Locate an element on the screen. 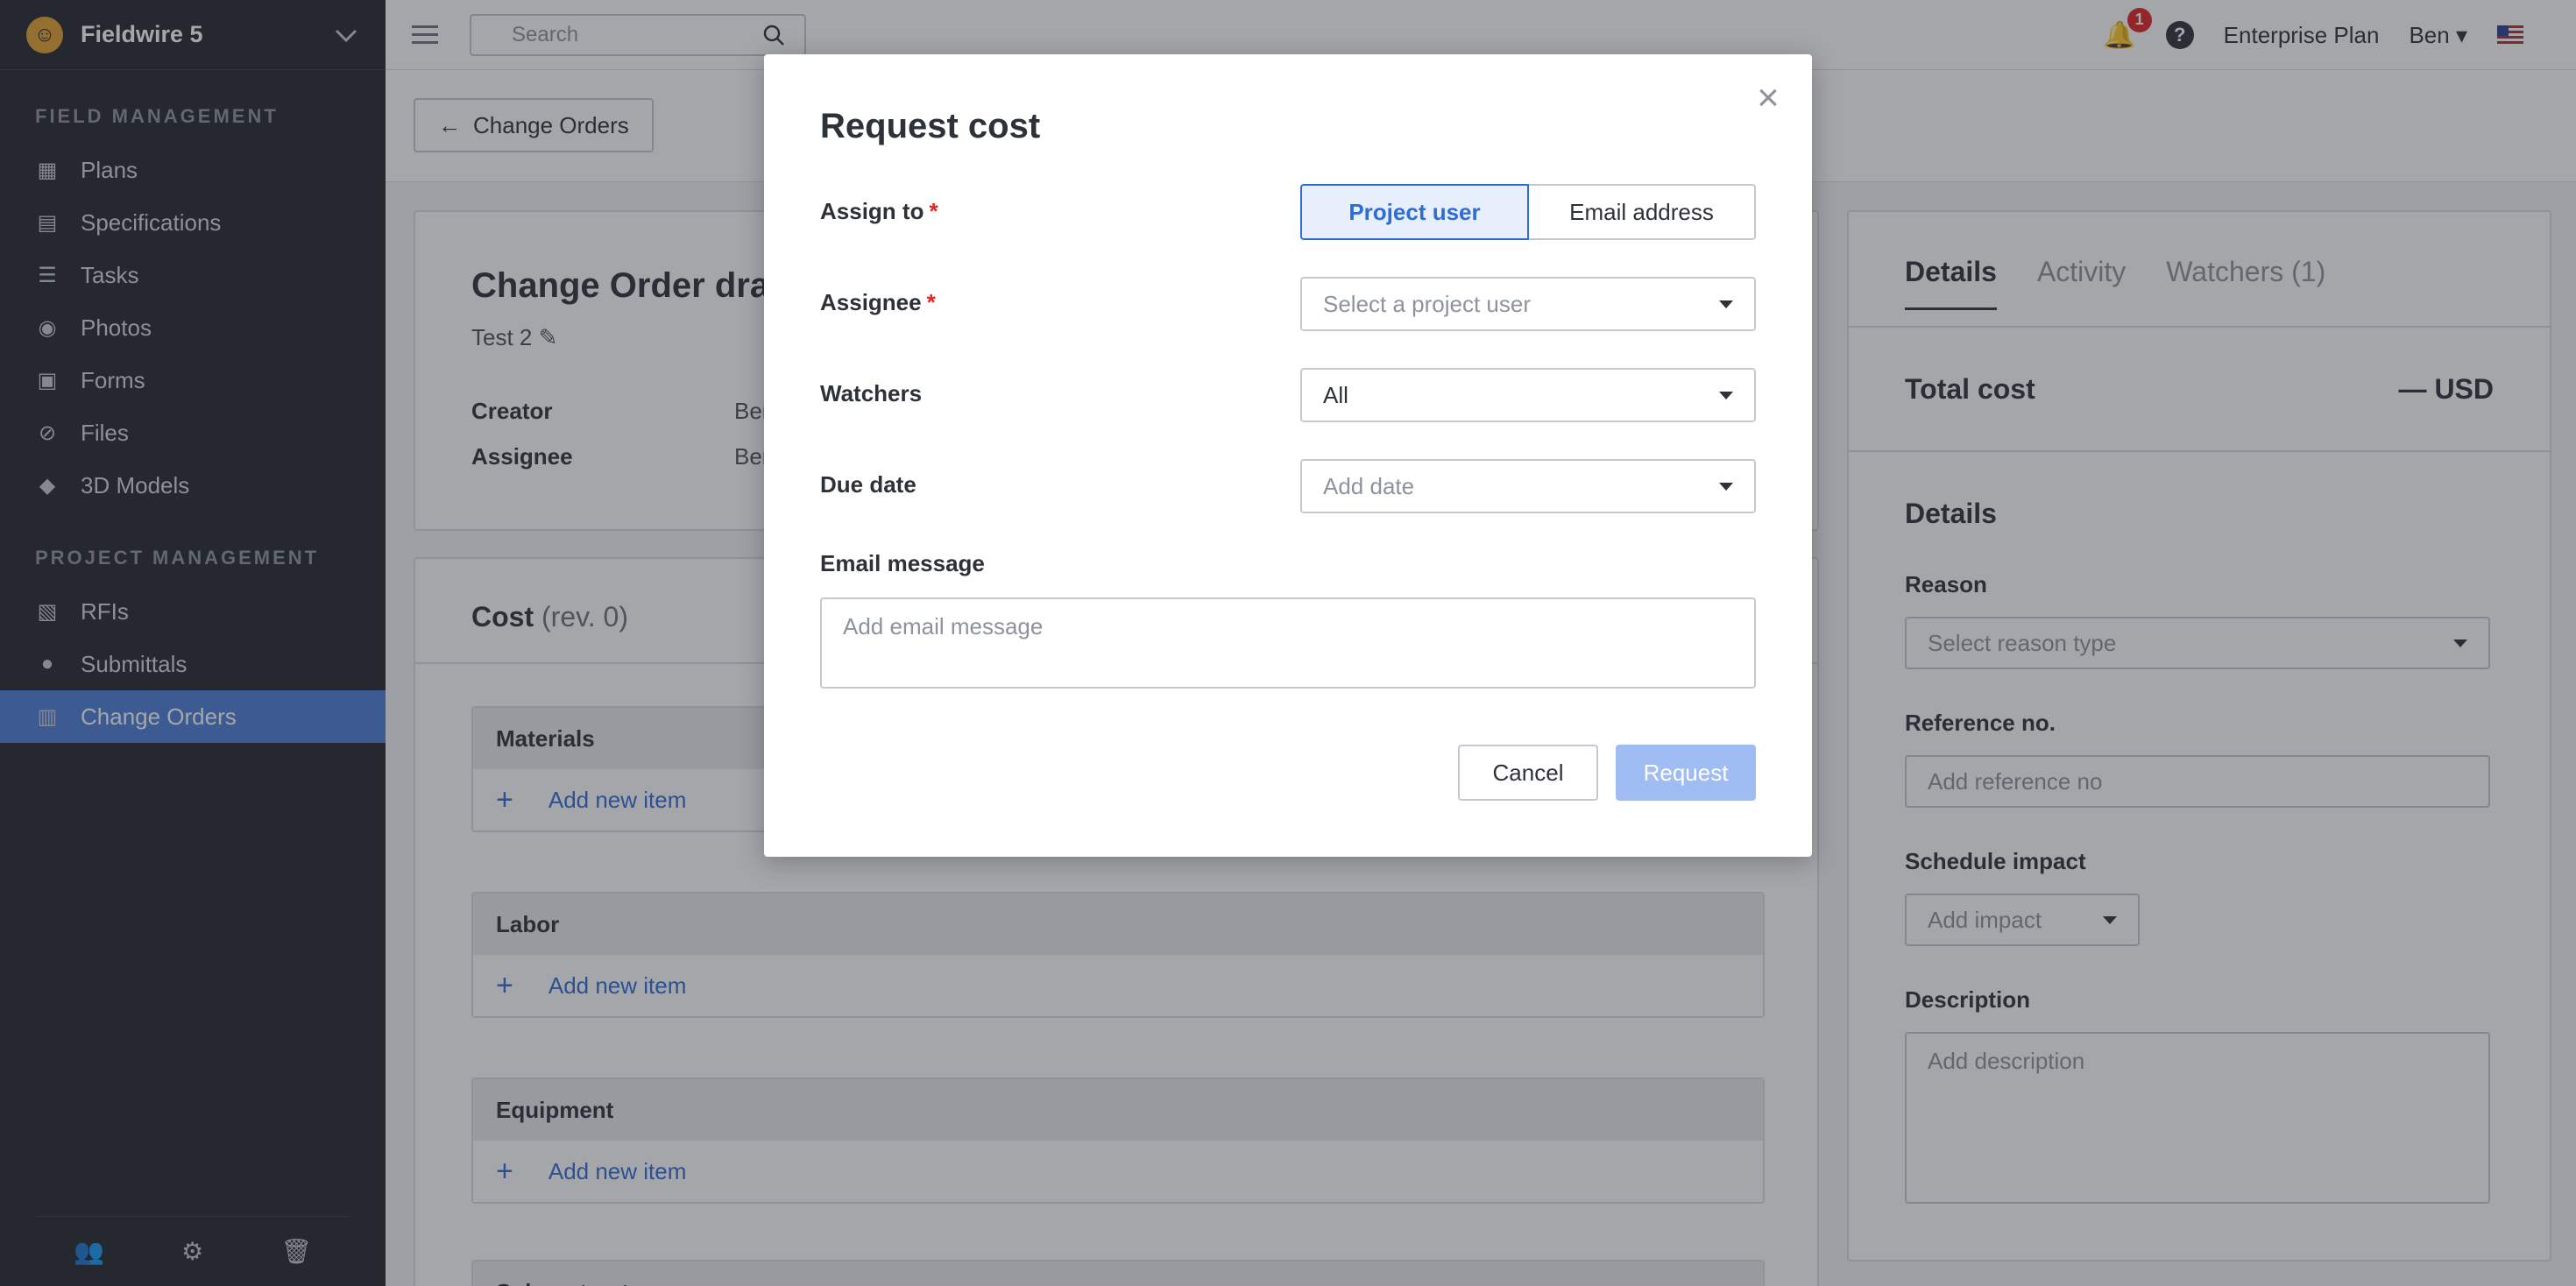 This screenshot has height=1286, width=2576. assignee-label: Assignee * is located at coordinates (878, 302).